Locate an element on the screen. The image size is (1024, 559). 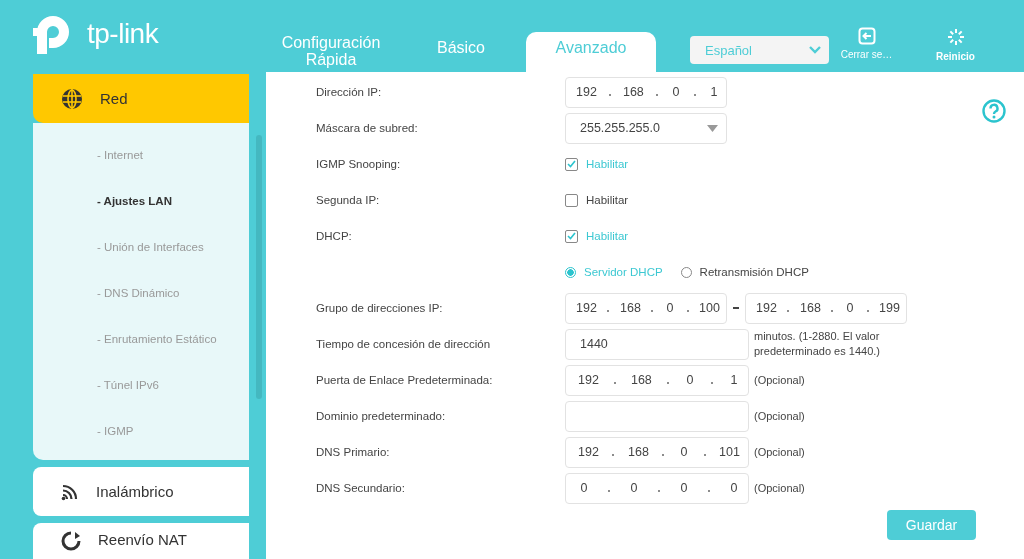
sidebar-item: Reenvío NAT is located at coordinates (141, 541).